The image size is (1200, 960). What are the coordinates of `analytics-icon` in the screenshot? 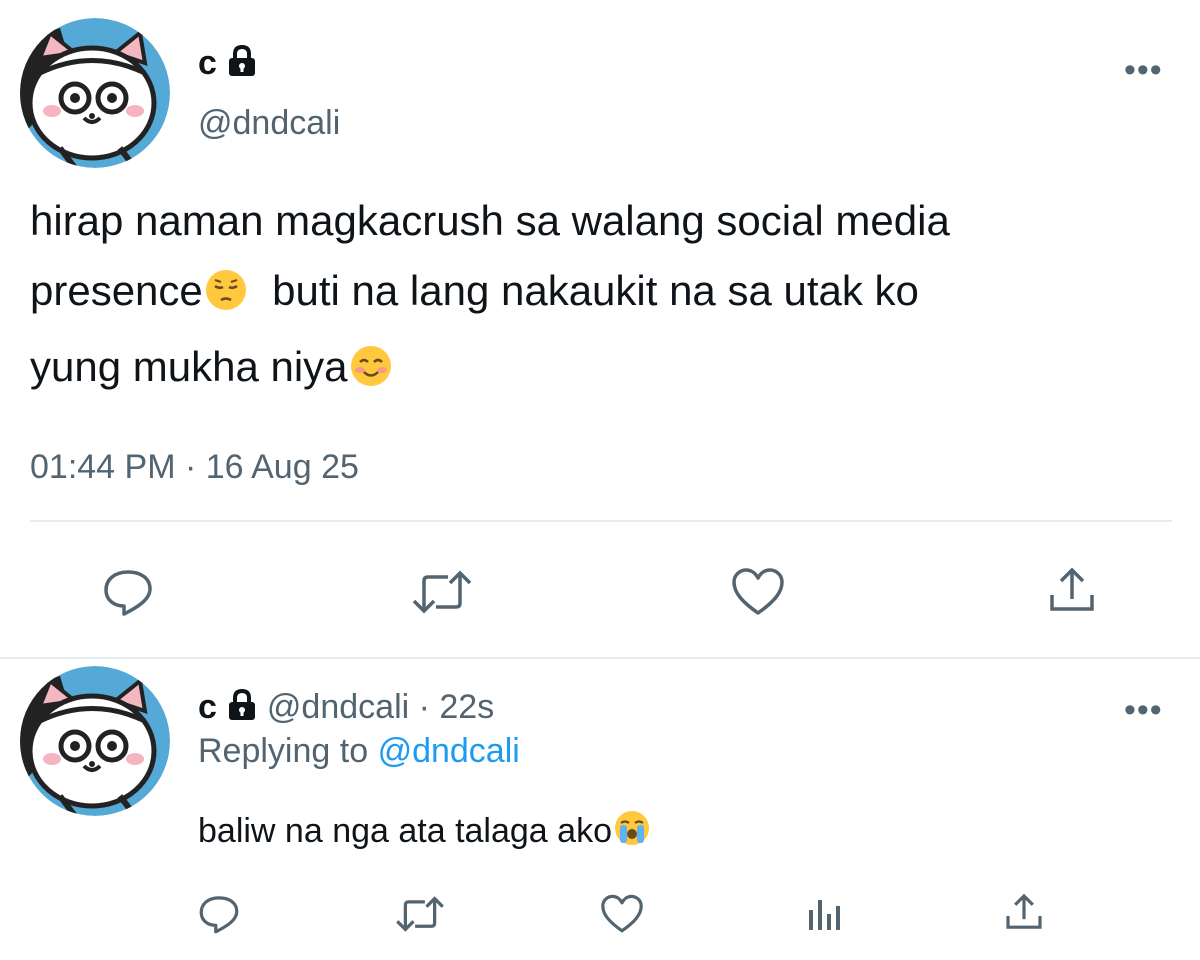 It's located at (824, 914).